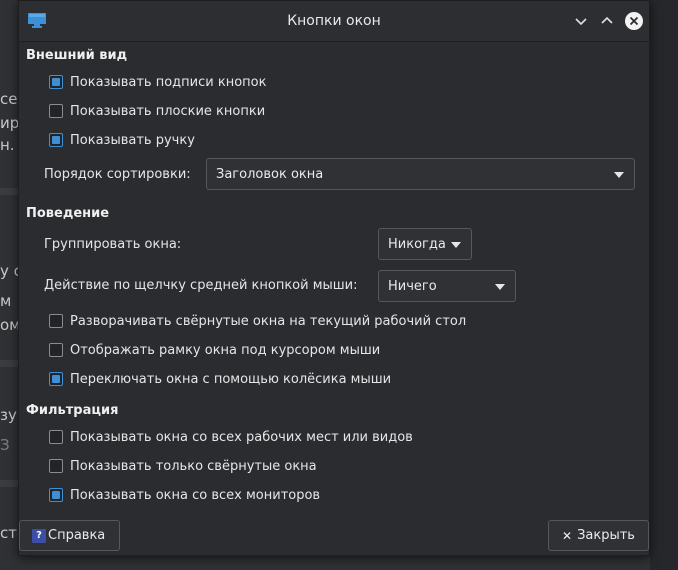 This screenshot has height=570, width=678. What do you see at coordinates (10, 325) in the screenshot?
I see `background-text: ом` at bounding box center [10, 325].